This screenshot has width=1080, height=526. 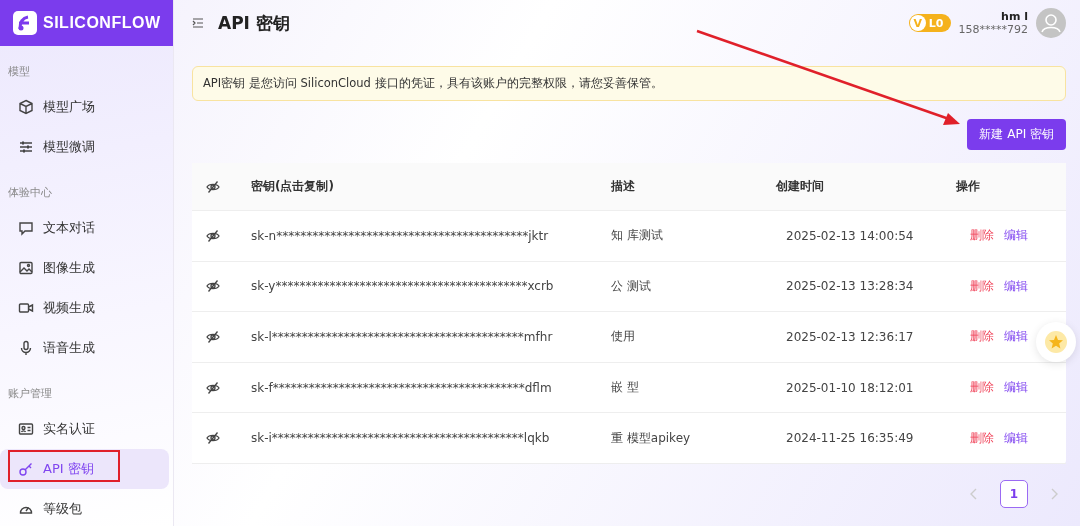 I want to click on image-icon, so click(x=26, y=268).